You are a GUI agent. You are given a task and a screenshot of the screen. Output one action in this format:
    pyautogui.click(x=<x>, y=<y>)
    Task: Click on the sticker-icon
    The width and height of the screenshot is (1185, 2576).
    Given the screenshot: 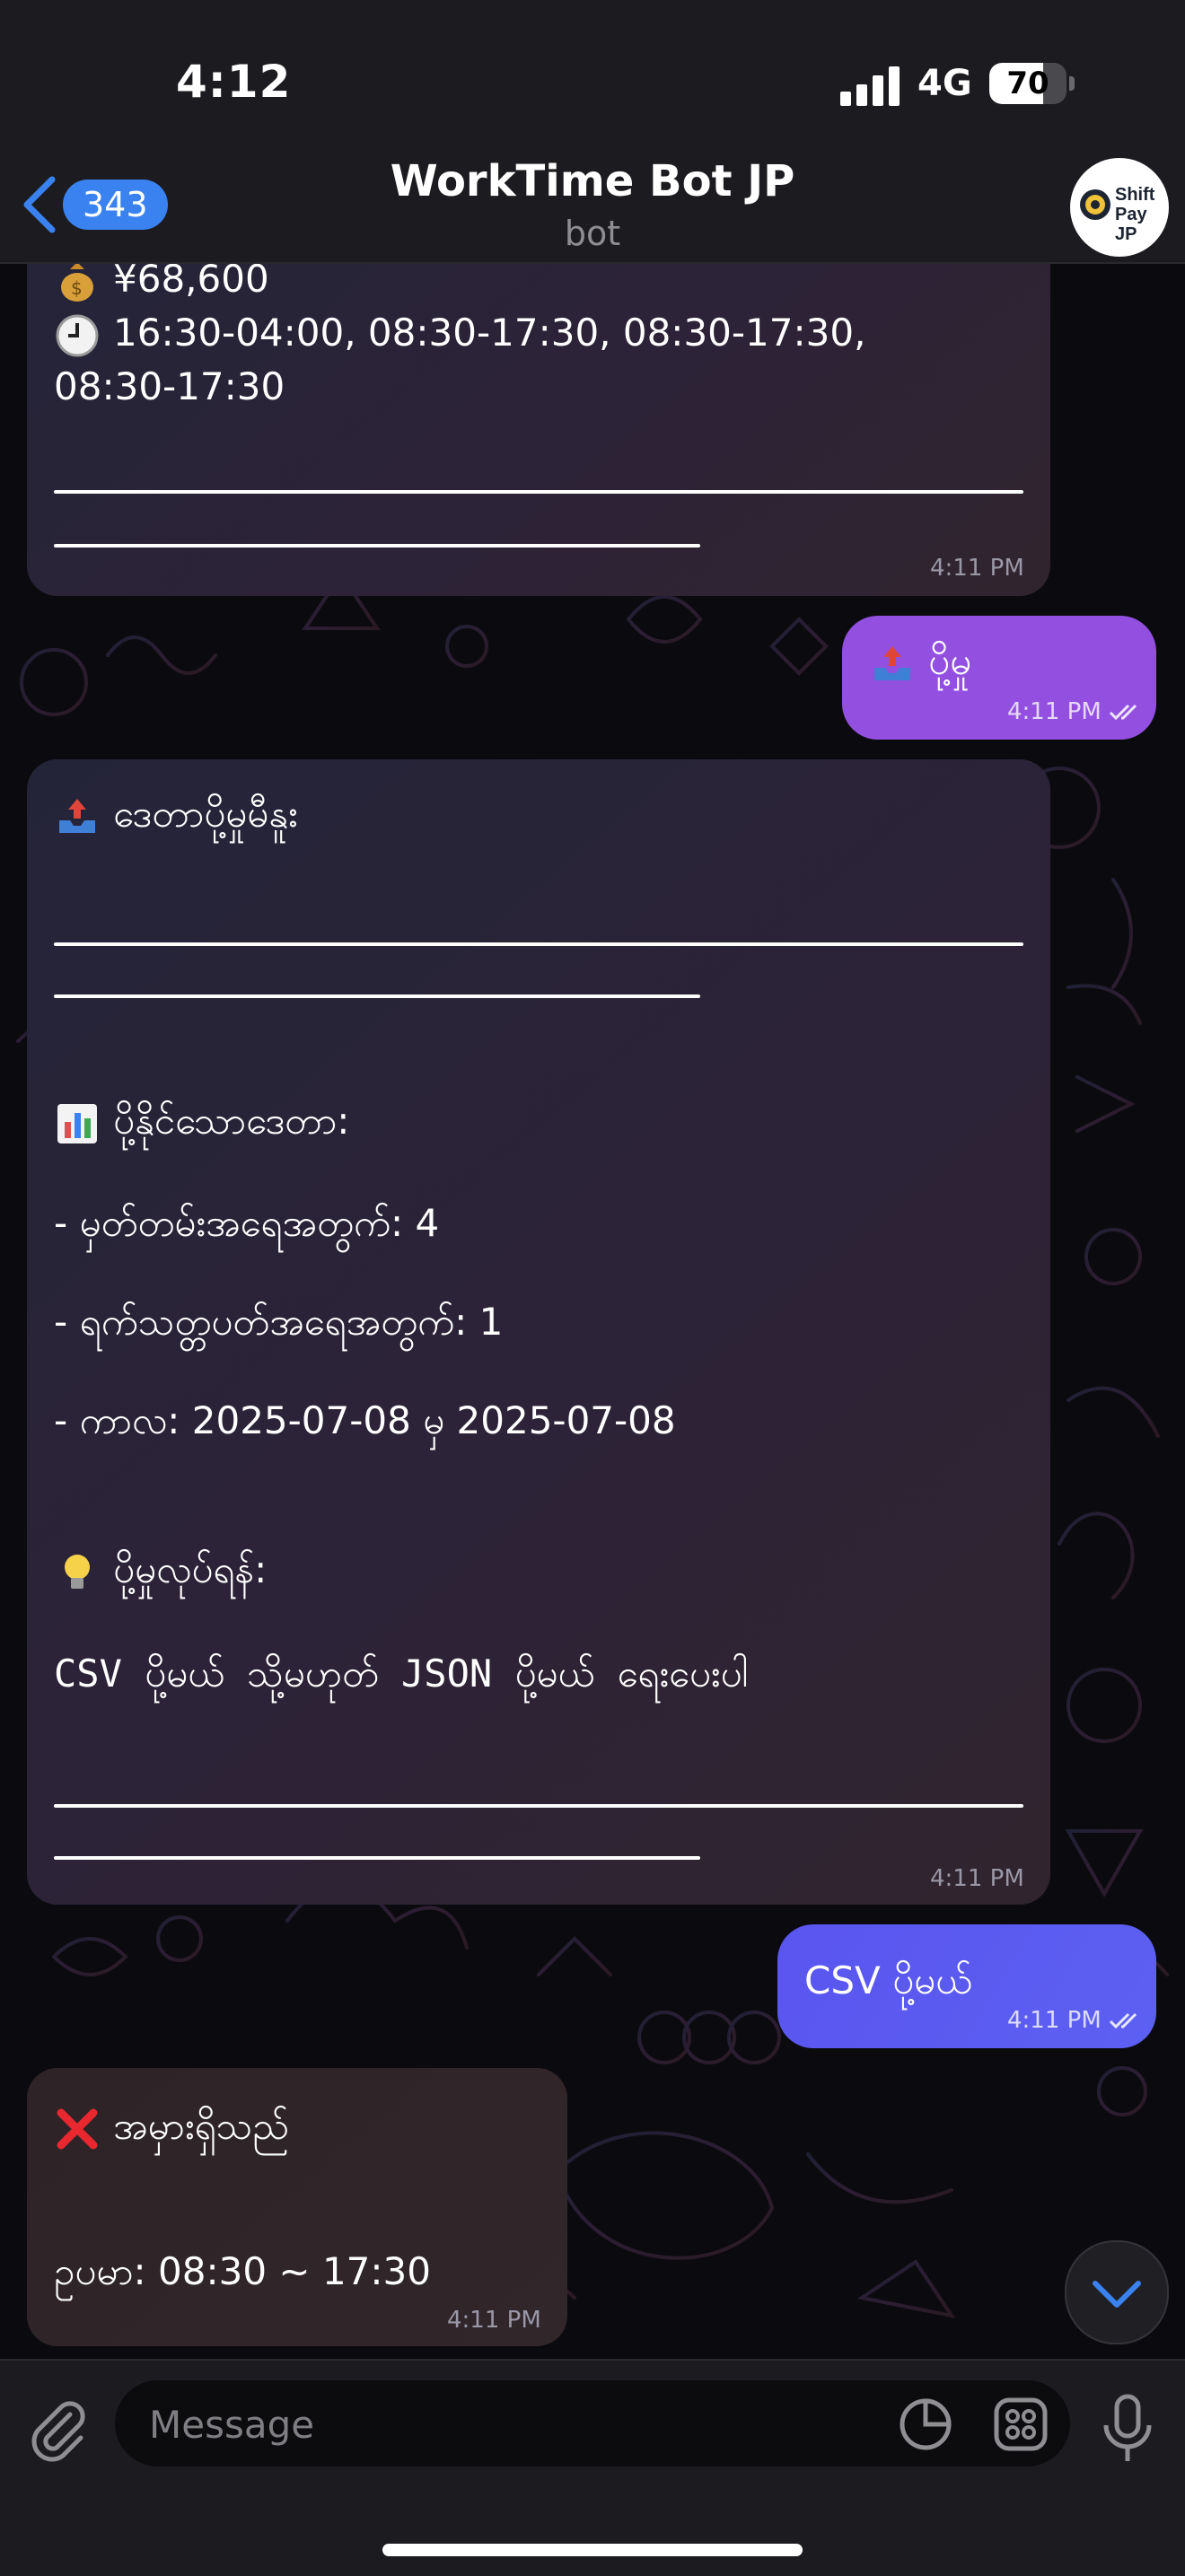 What is the action you would take?
    pyautogui.click(x=925, y=2424)
    